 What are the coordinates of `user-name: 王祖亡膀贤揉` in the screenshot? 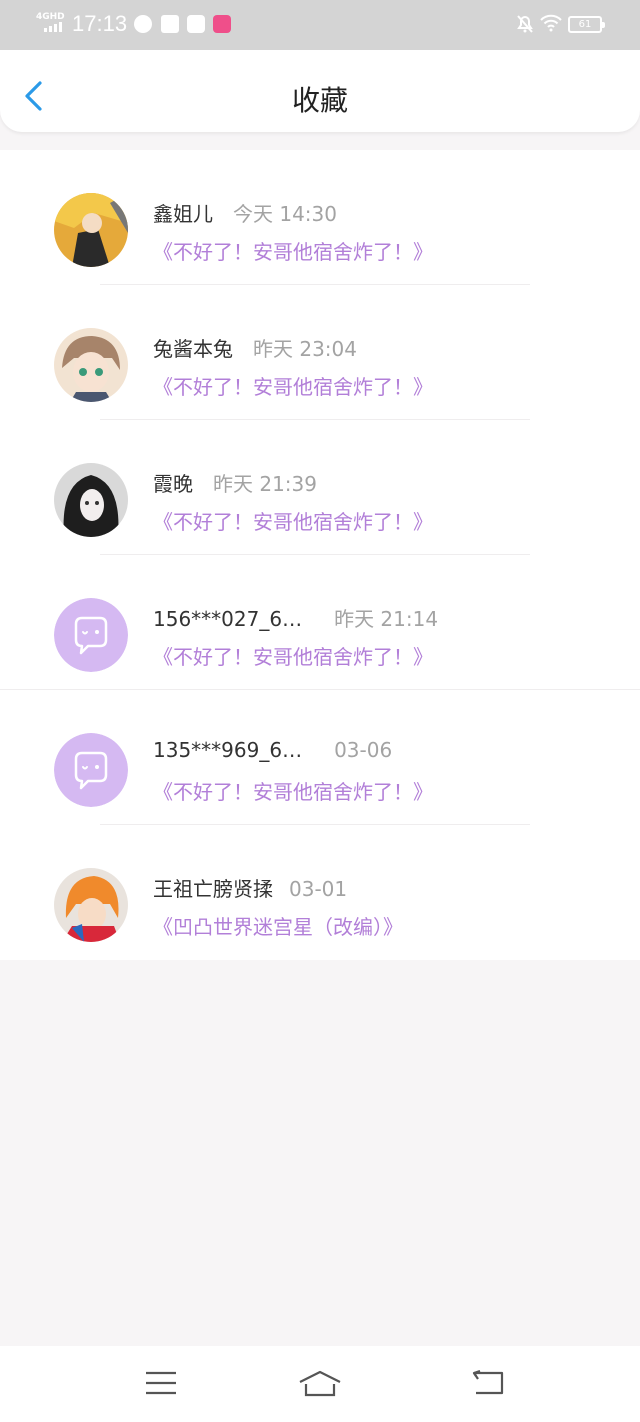 It's located at (213, 889).